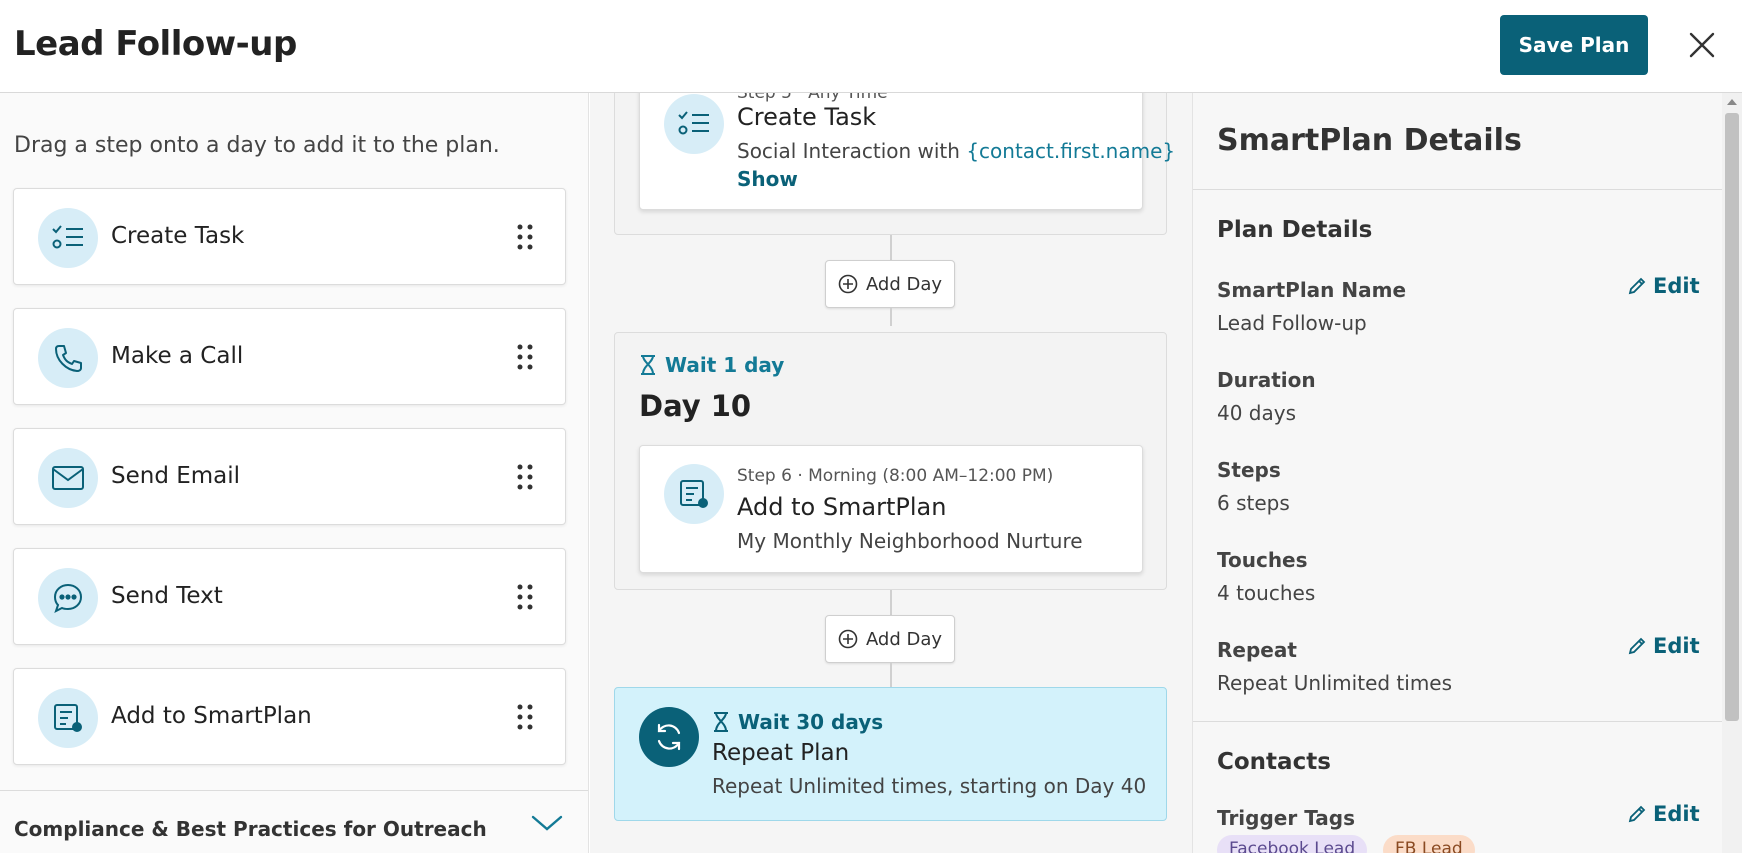 The height and width of the screenshot is (853, 1742). What do you see at coordinates (1429, 844) in the screenshot?
I see `trigger-tag: FB Lead` at bounding box center [1429, 844].